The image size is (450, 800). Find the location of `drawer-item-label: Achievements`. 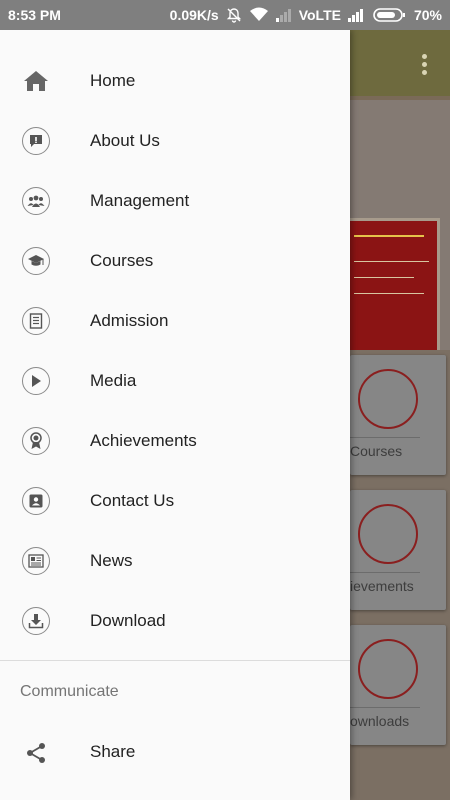

drawer-item-label: Achievements is located at coordinates (143, 440).